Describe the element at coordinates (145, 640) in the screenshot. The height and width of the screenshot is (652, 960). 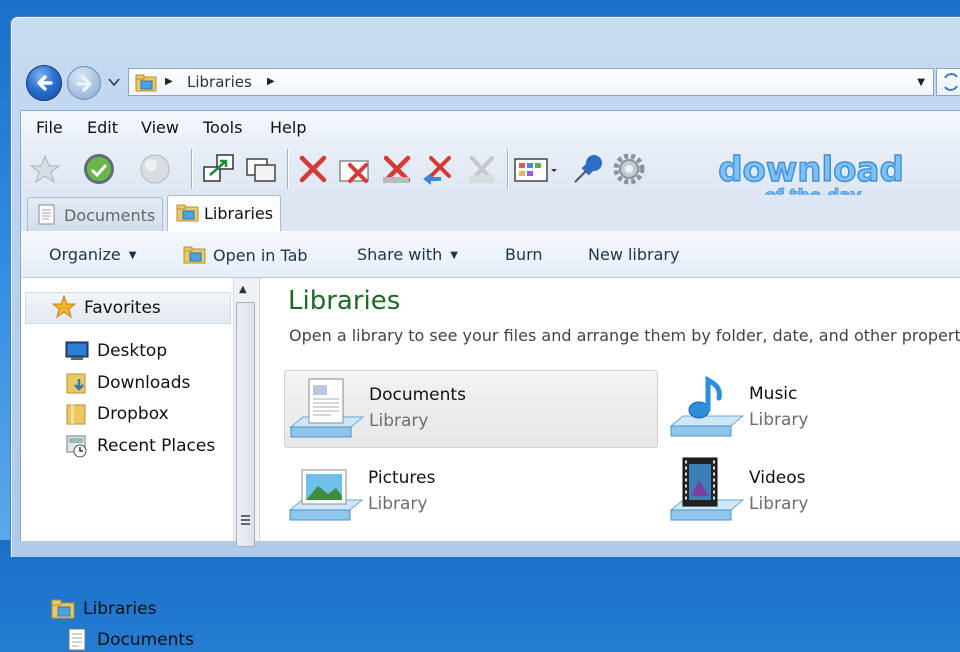
I see `nav-label: Documents` at that location.